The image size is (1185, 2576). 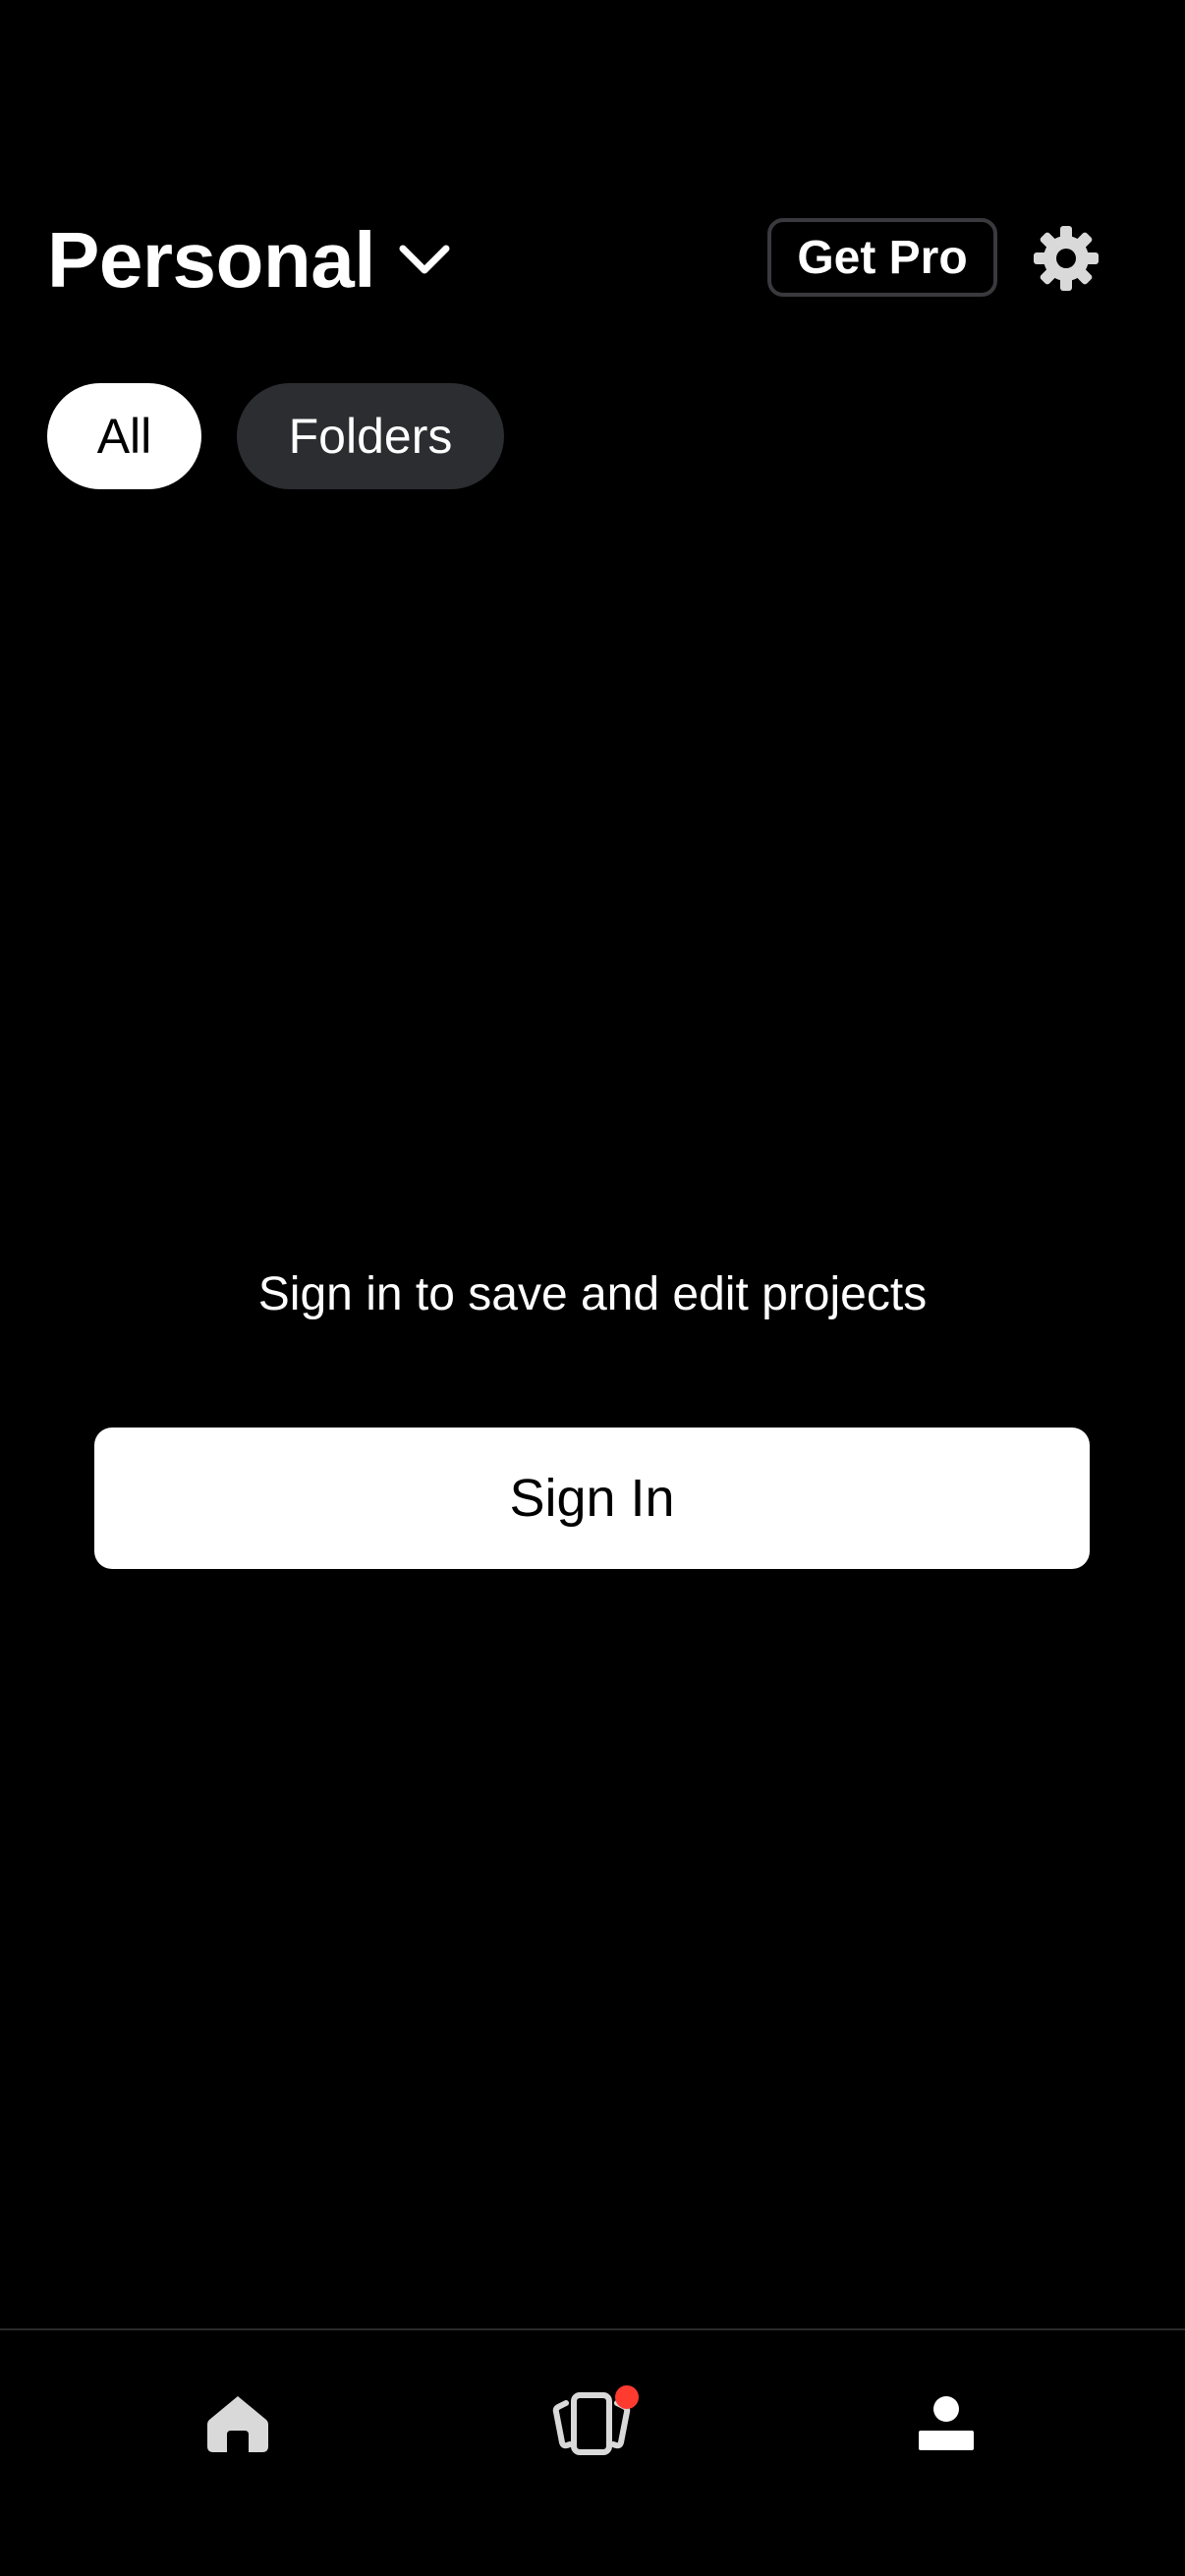 I want to click on gear-icon, so click(x=1066, y=258).